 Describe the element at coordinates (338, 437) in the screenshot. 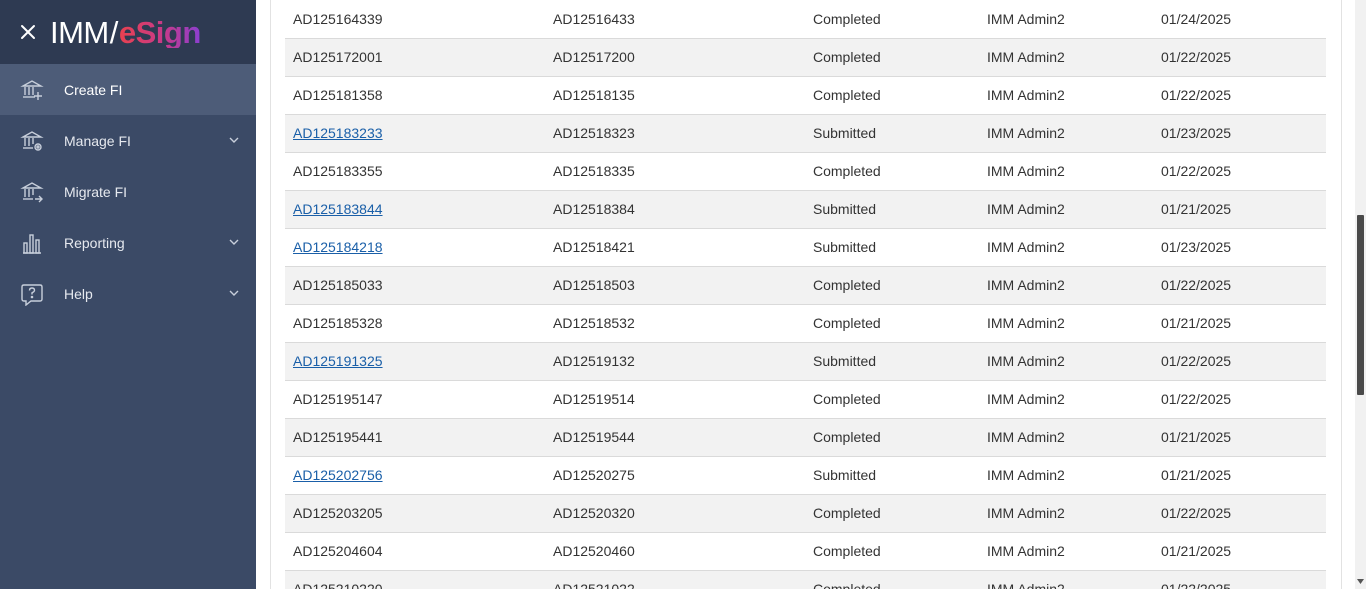

I see `cell-id: AD125195441` at that location.